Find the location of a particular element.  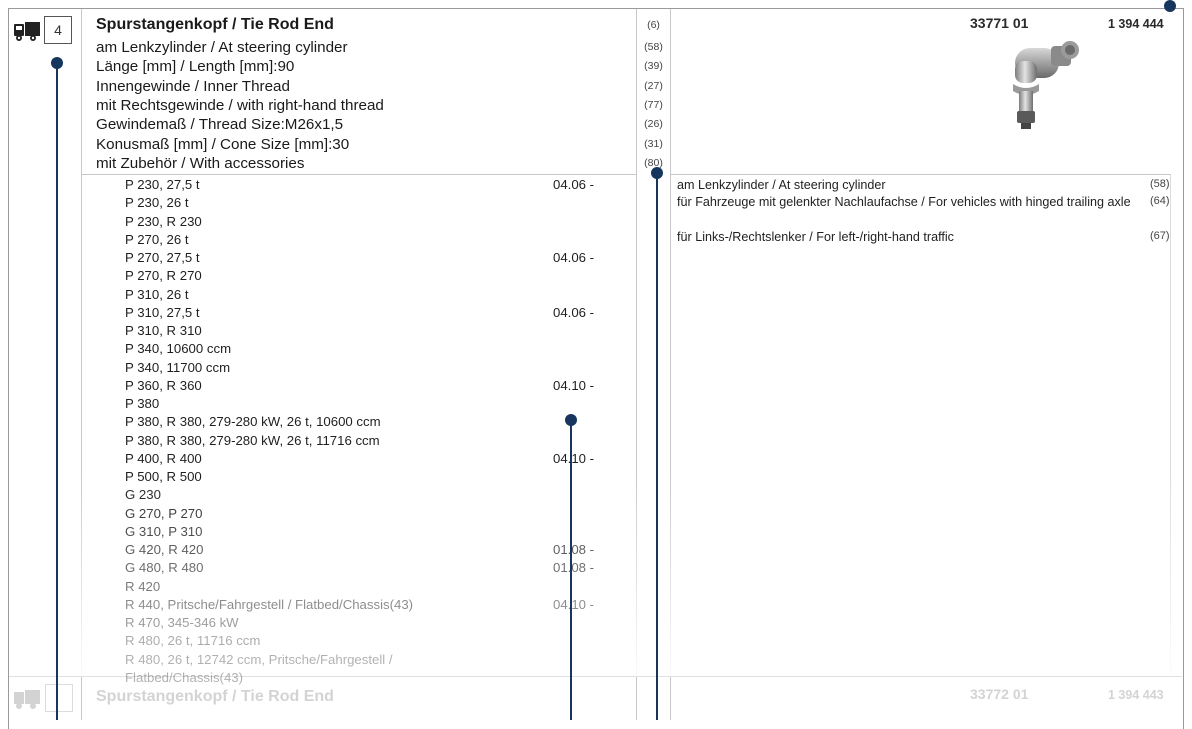

vehicle-model: G 480, R 480 is located at coordinates (164, 568).